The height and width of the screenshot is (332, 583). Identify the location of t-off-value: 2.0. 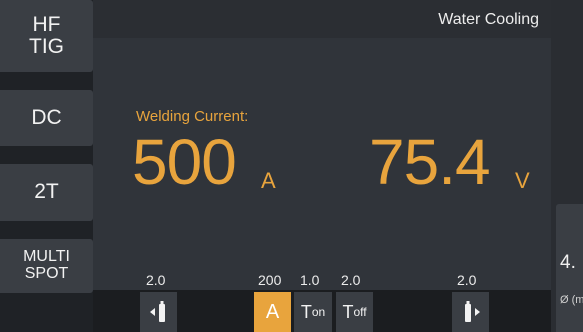
(351, 280).